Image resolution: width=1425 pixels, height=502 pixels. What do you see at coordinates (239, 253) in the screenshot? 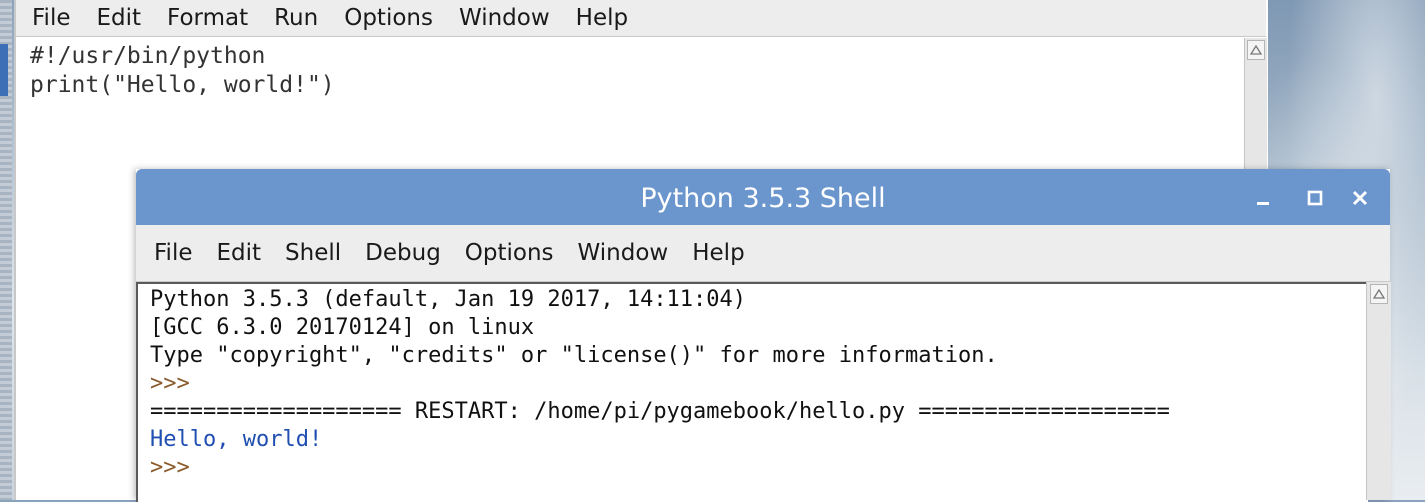
I see `shell-menu-edit: Edit` at bounding box center [239, 253].